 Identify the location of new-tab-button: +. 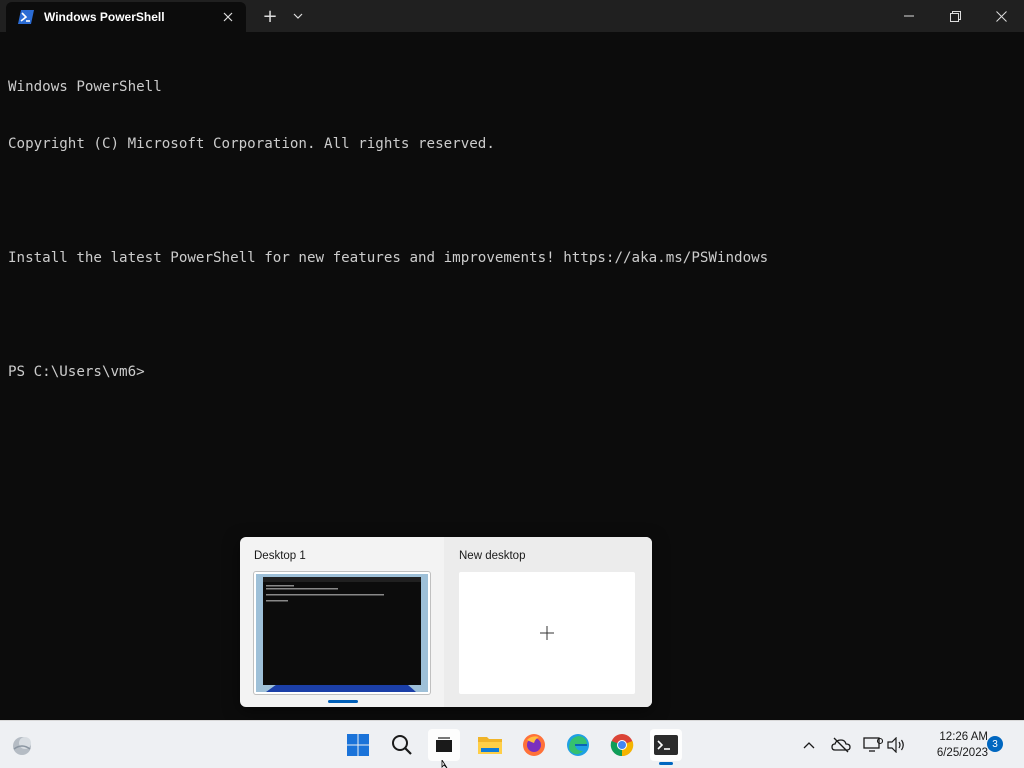
(270, 16).